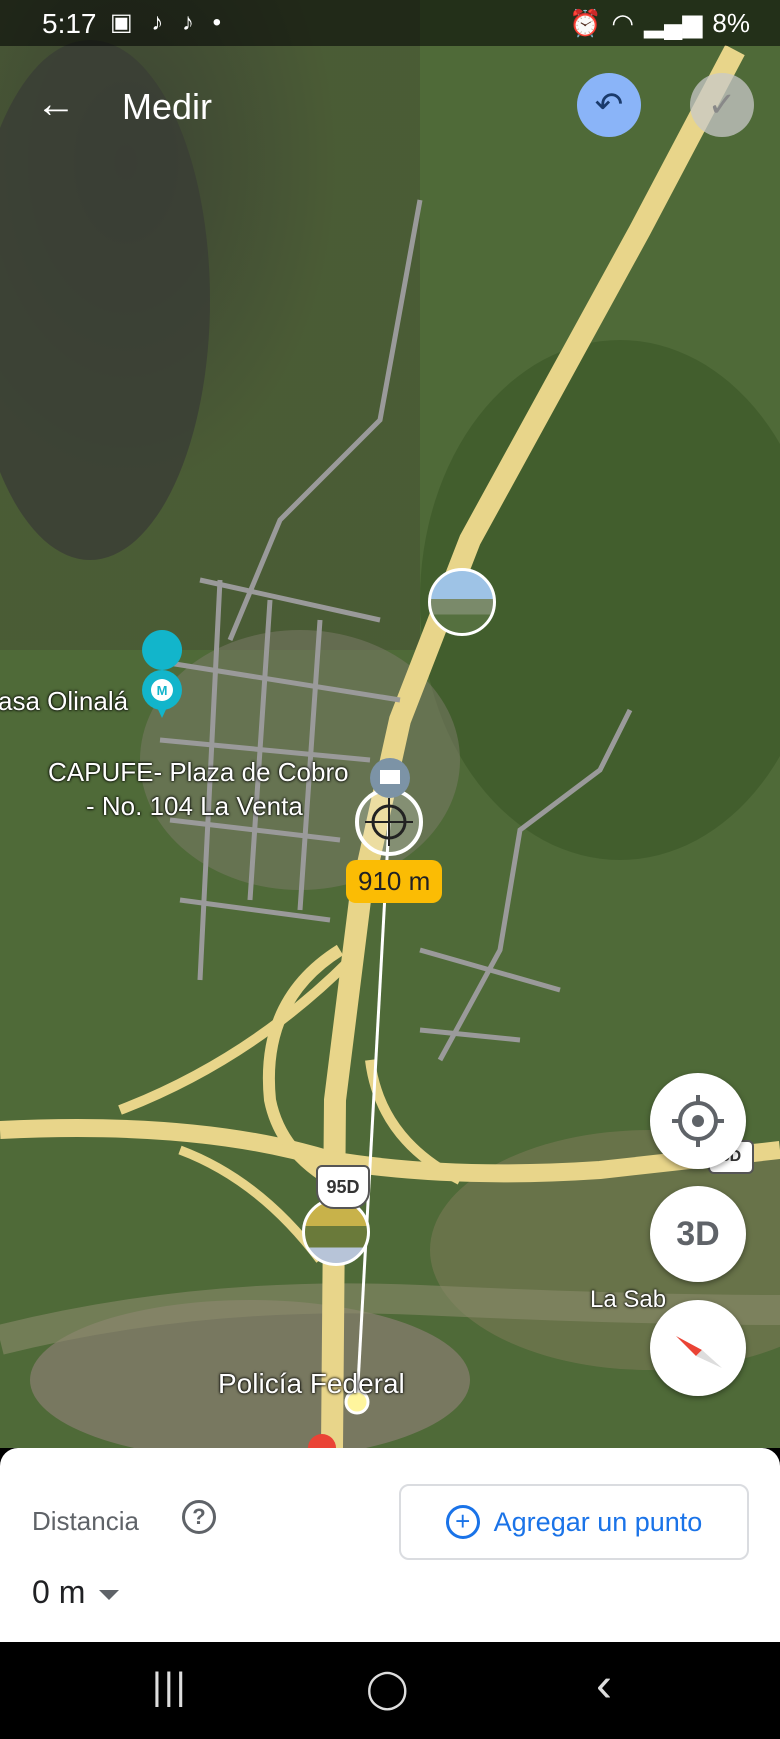 The image size is (780, 1739). I want to click on add-point-label: Agregar un punto, so click(598, 1521).